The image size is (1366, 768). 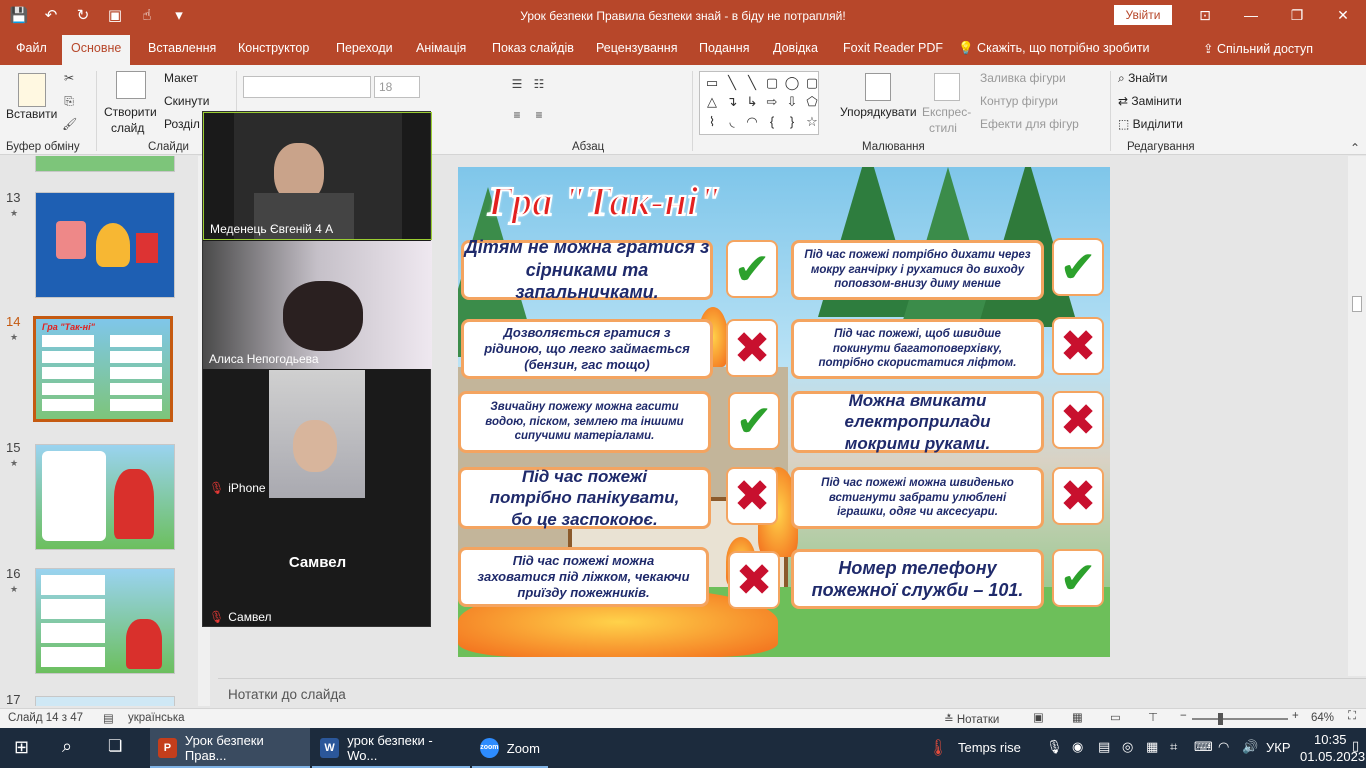 I want to click on tab-insert: Вставлення, so click(x=182, y=48).